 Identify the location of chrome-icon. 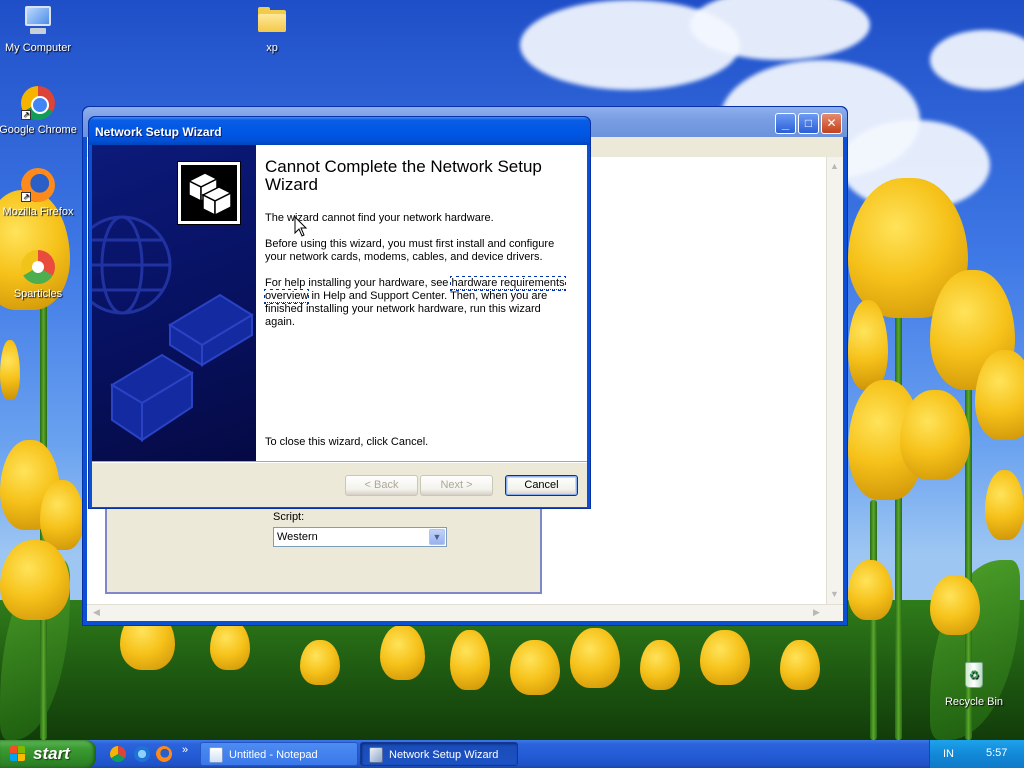
(118, 754).